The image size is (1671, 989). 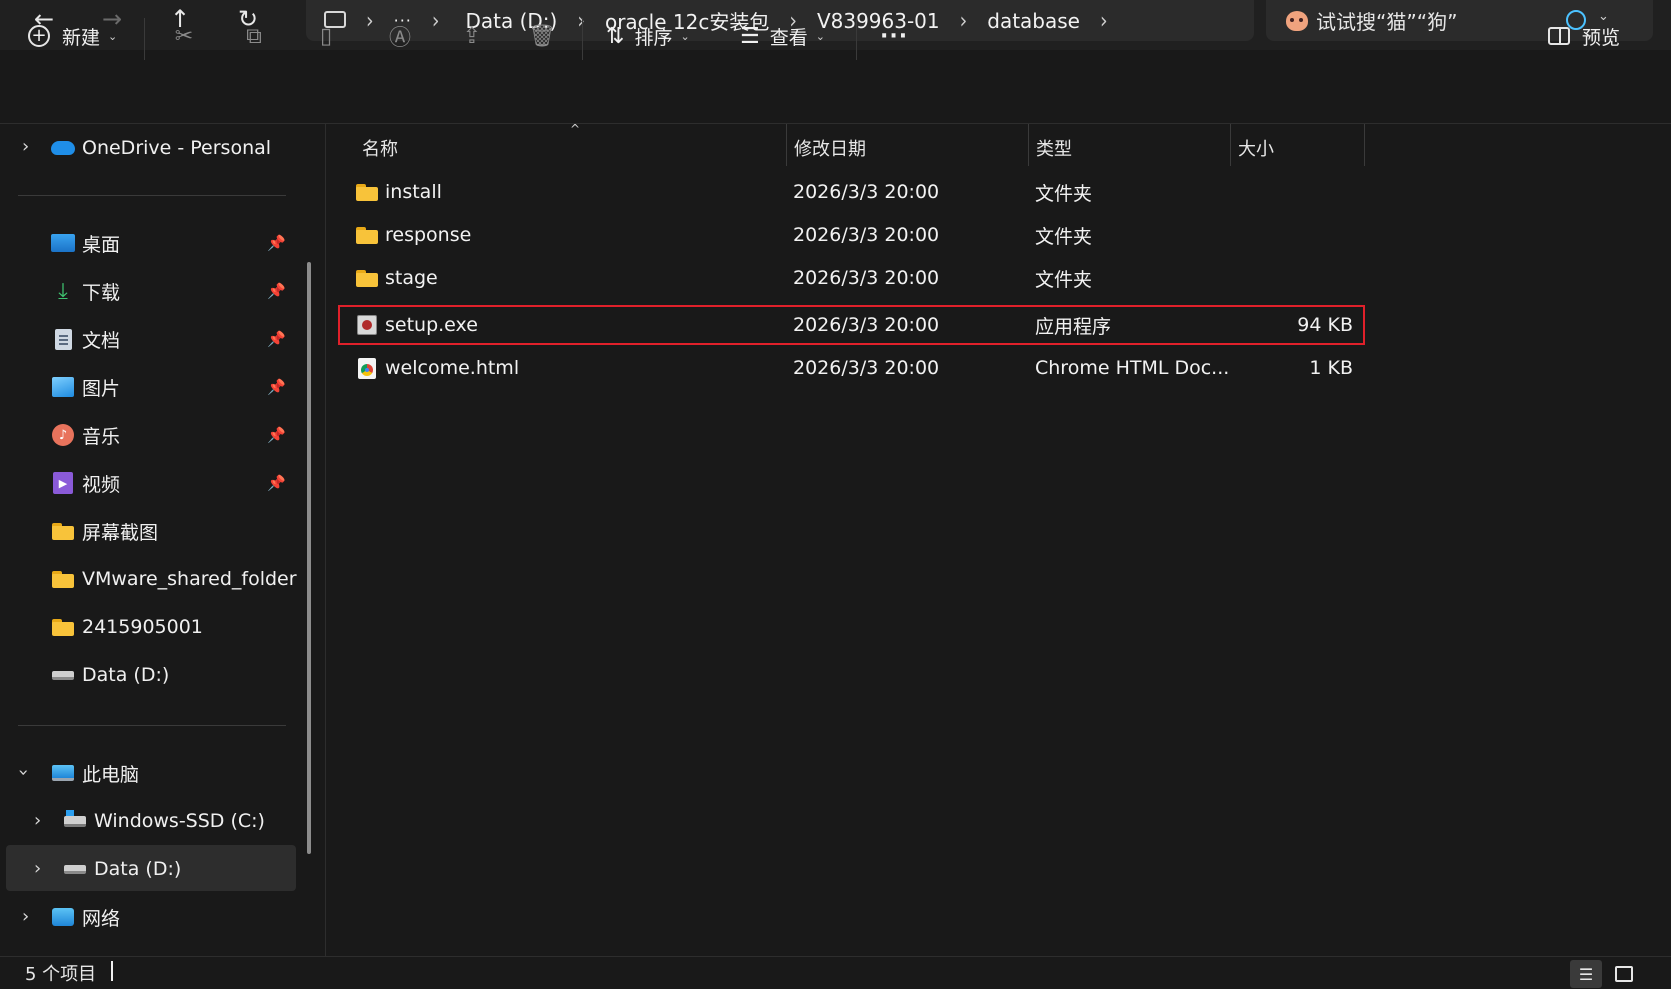 What do you see at coordinates (61, 974) in the screenshot?
I see `item-count: 5 个项目` at bounding box center [61, 974].